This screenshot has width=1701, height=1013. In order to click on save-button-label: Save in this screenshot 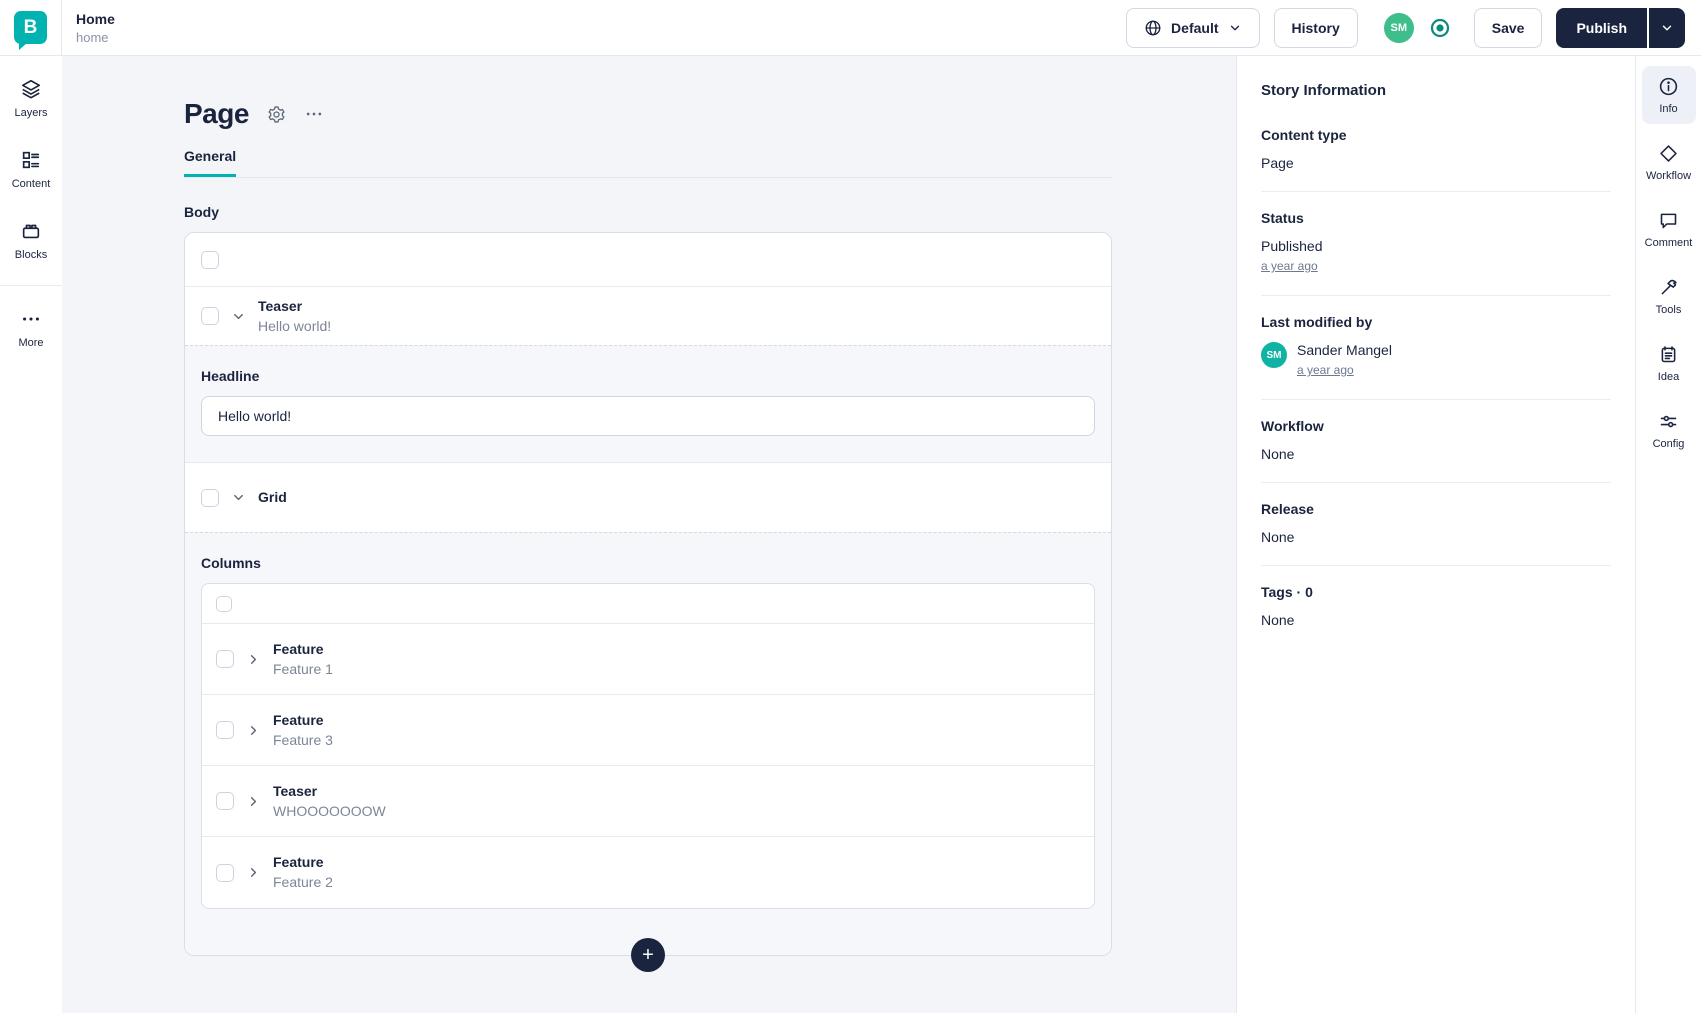, I will do `click(1508, 27)`.